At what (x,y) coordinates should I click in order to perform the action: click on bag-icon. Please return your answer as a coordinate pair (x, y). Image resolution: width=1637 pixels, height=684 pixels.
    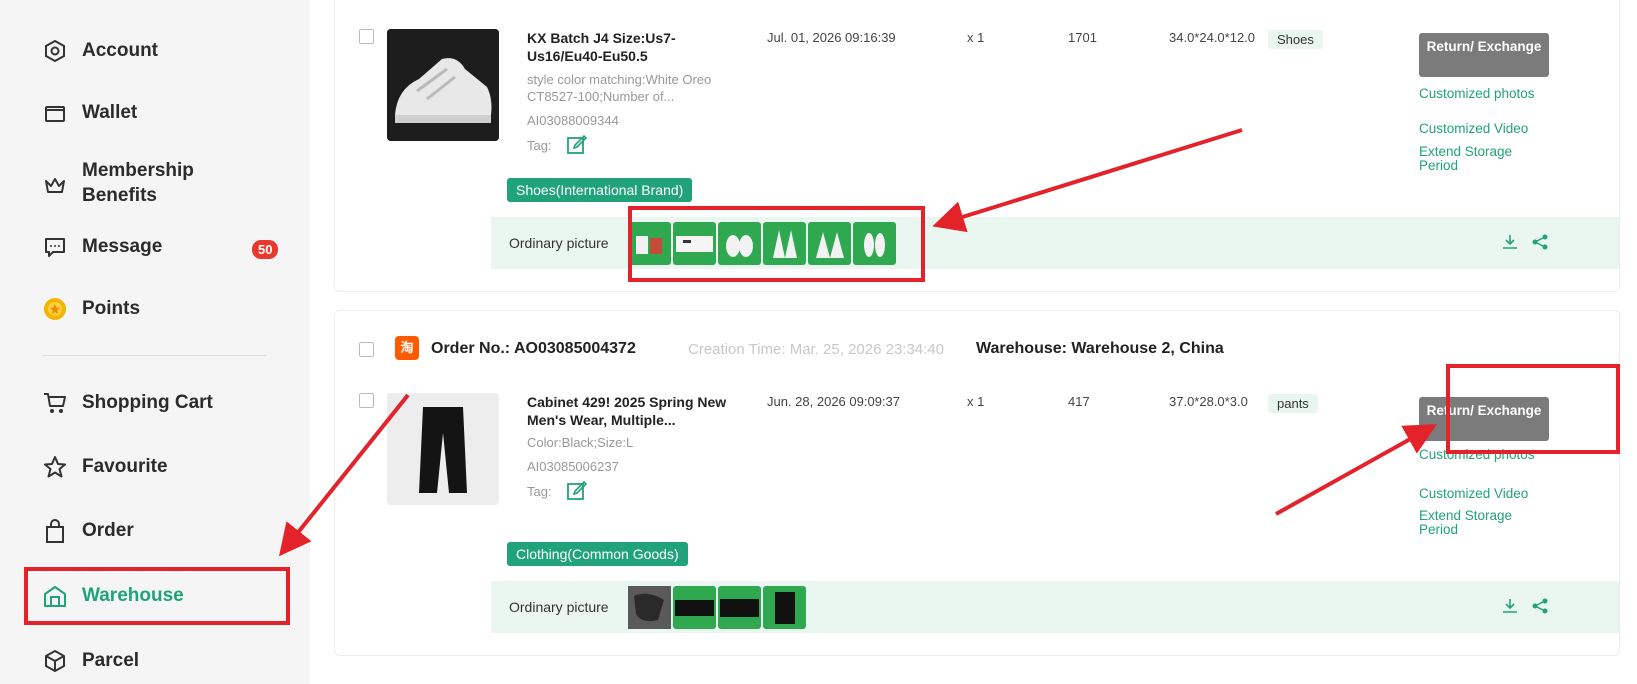
    Looking at the image, I should click on (55, 531).